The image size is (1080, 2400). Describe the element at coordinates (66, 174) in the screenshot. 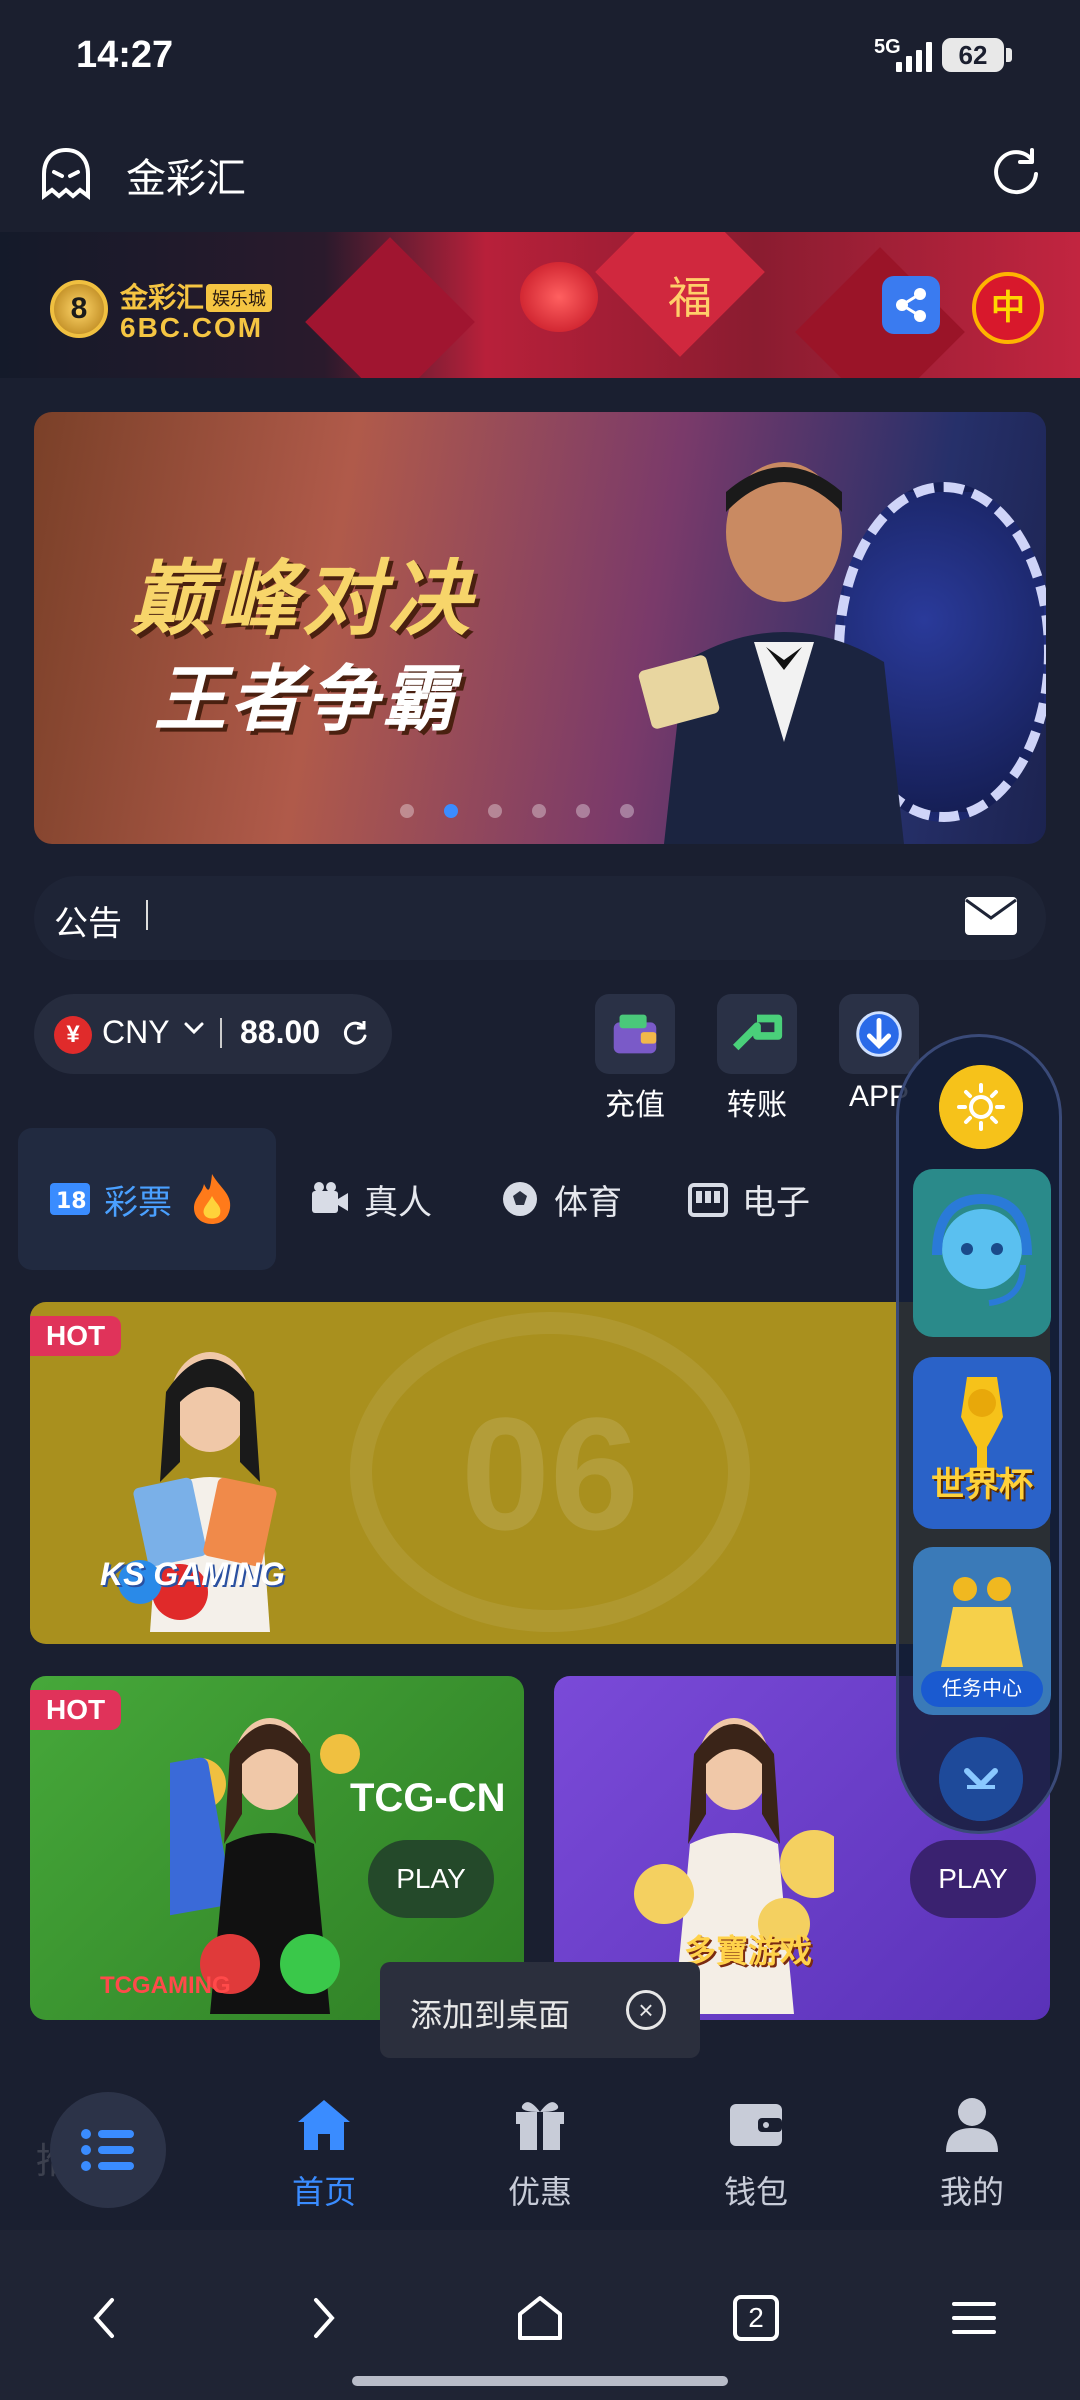

I see `ghost-icon` at that location.